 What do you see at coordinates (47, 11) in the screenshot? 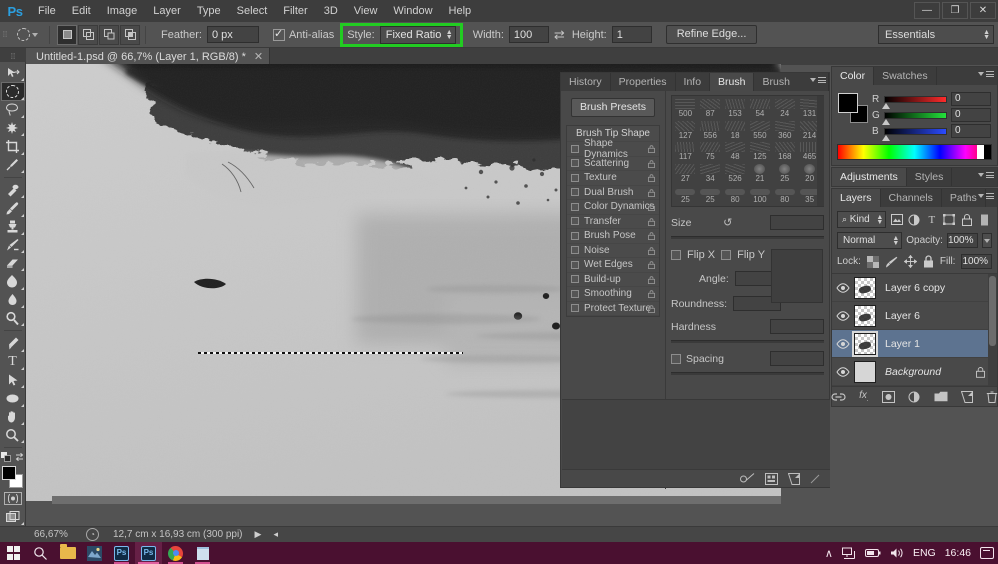
I see `menu-file: File` at bounding box center [47, 11].